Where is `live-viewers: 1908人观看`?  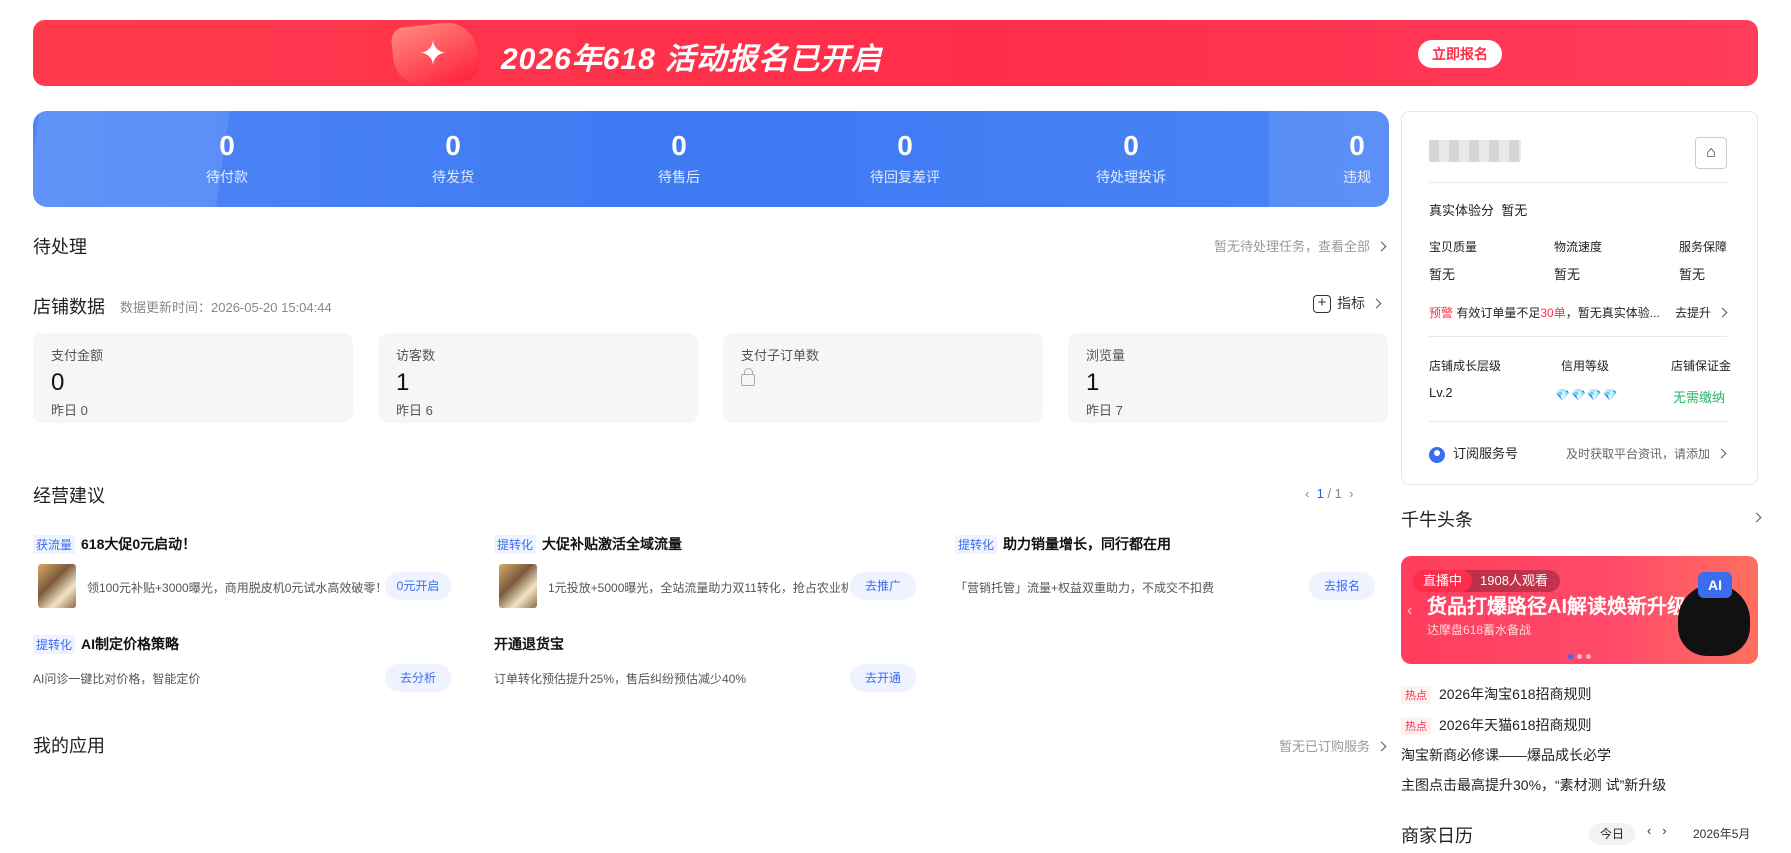 live-viewers: 1908人观看 is located at coordinates (1514, 580).